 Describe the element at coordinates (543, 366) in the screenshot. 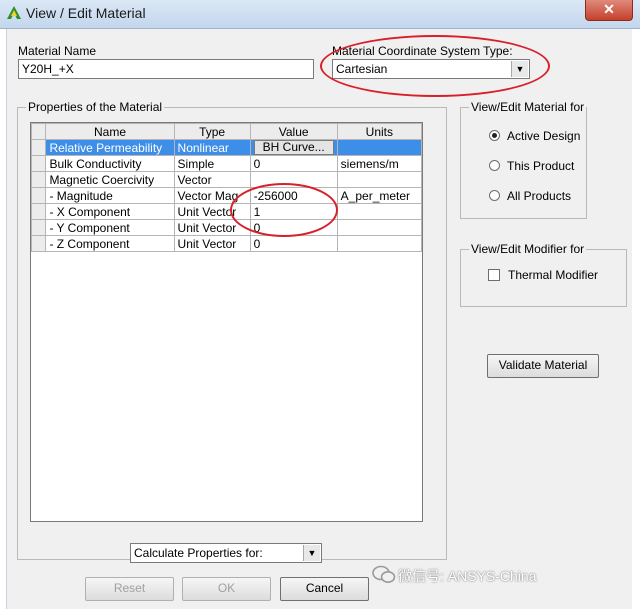

I see `validate-material-button: Validate Material` at that location.